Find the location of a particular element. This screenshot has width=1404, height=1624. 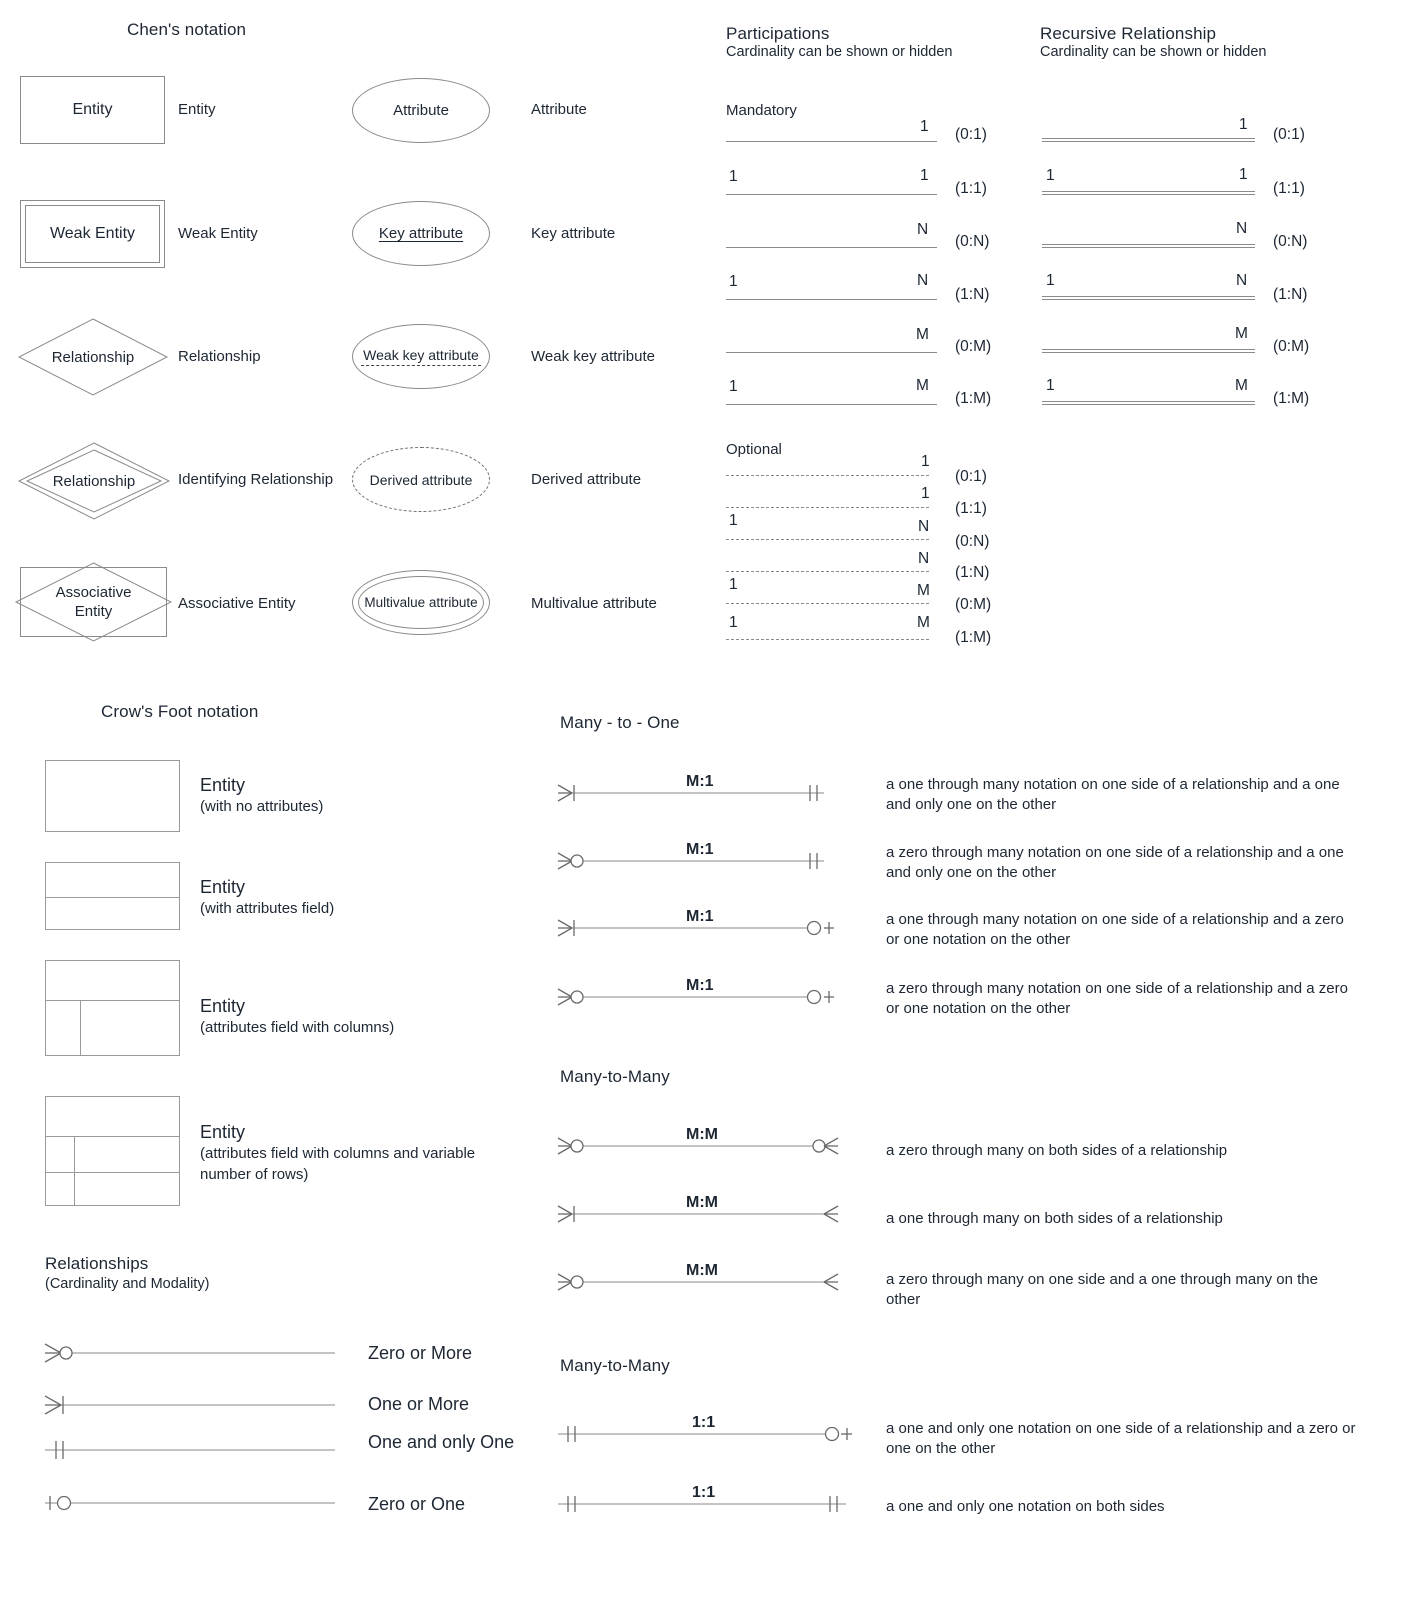

mandatory-cardinality: (1:N) is located at coordinates (972, 294).